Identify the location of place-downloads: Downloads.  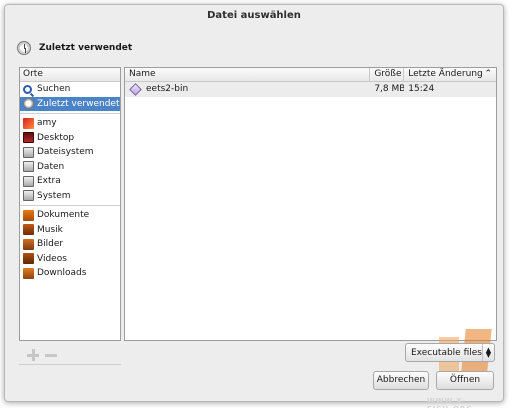
(70, 273).